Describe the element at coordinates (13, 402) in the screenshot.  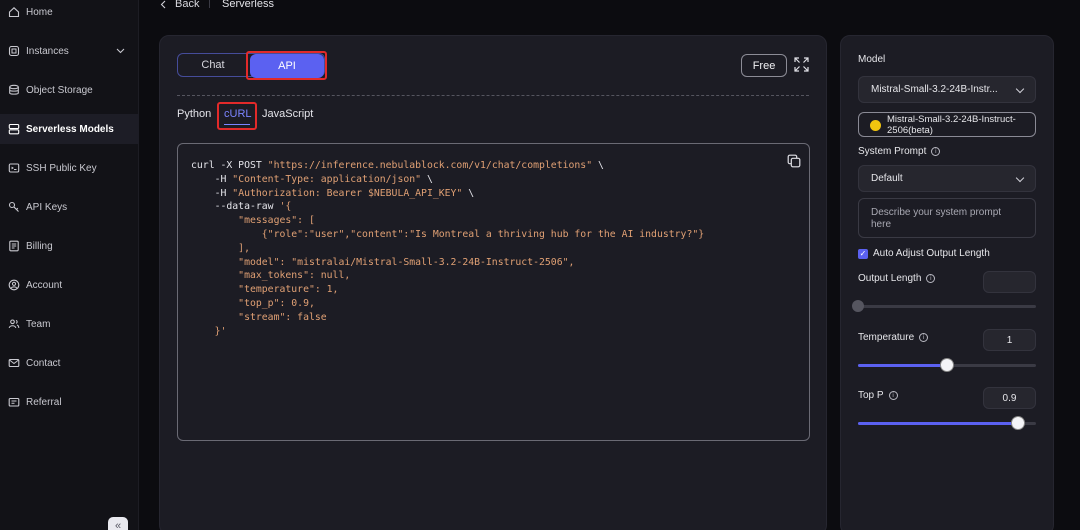
I see `referral-icon` at that location.